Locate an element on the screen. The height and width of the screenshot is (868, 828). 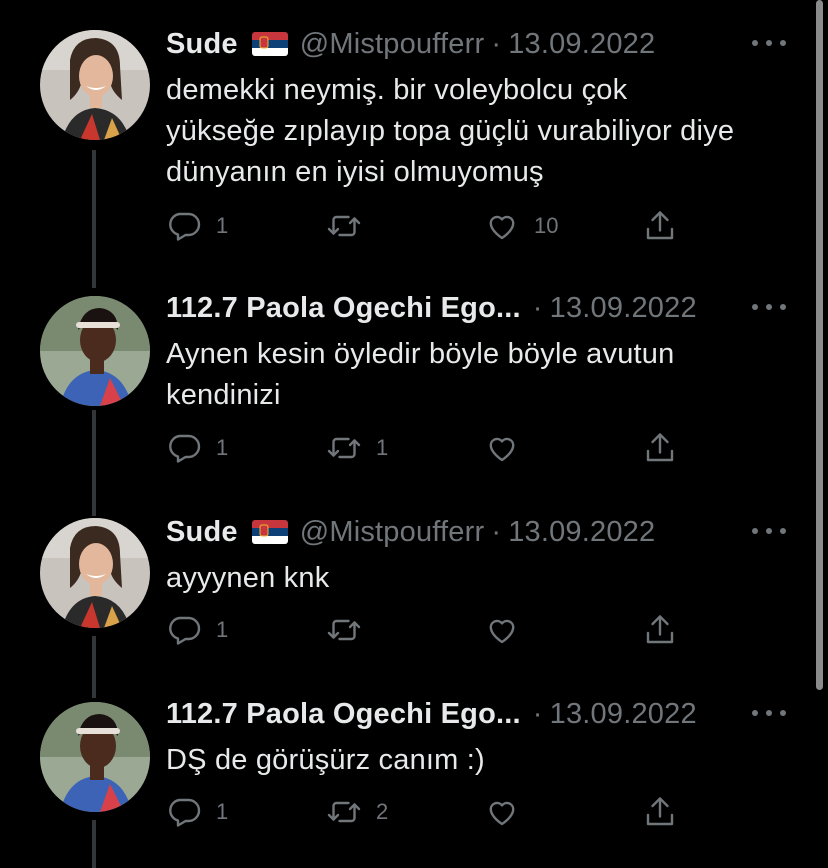
tweet-actions: 1 1 is located at coordinates (426, 448).